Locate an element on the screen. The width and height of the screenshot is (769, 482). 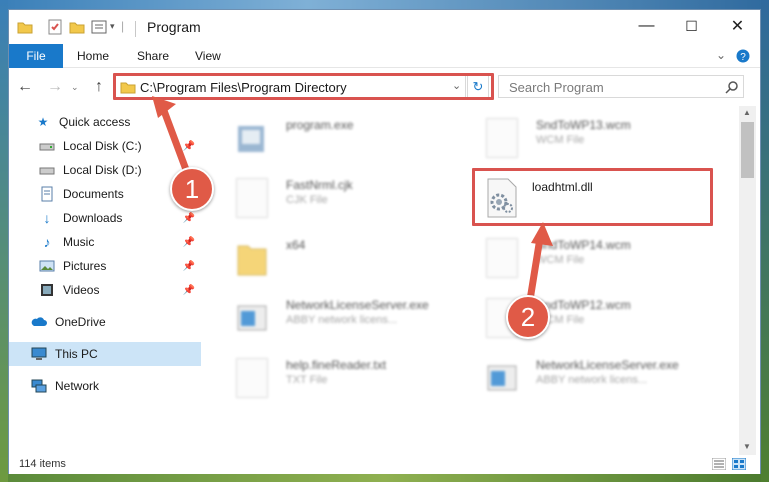
arrow-2-head is located at coordinates (542, 234).